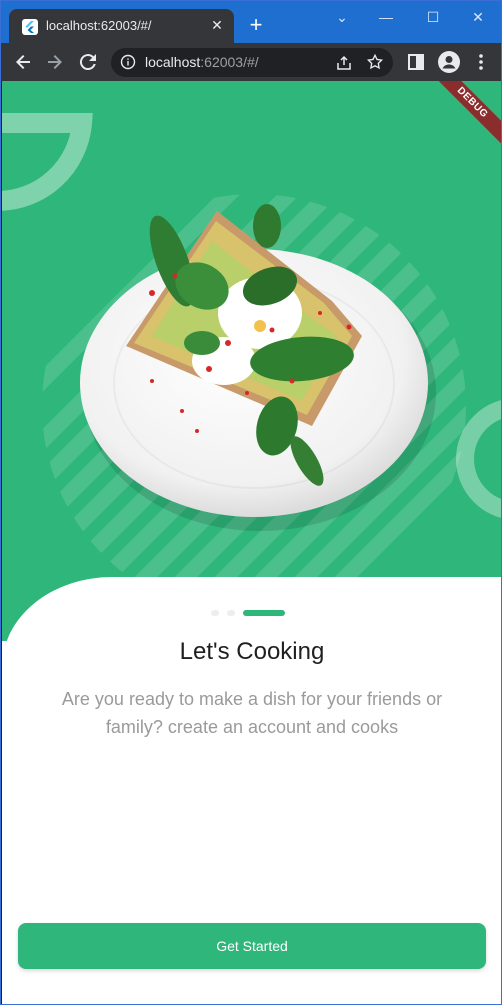 This screenshot has width=502, height=1005. I want to click on minimize-button: —, so click(386, 17).